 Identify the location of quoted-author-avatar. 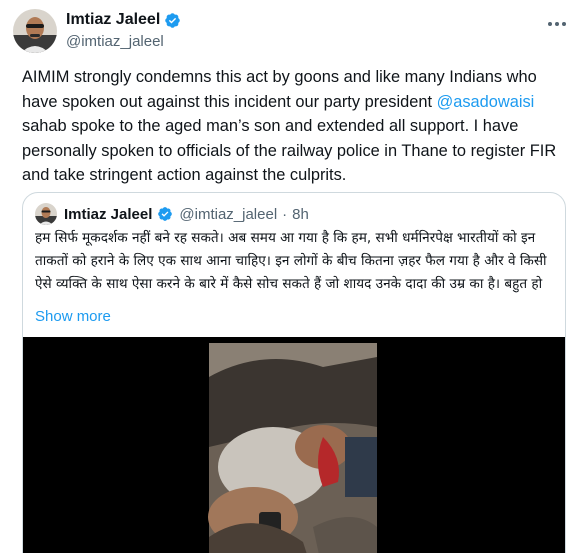
(46, 214).